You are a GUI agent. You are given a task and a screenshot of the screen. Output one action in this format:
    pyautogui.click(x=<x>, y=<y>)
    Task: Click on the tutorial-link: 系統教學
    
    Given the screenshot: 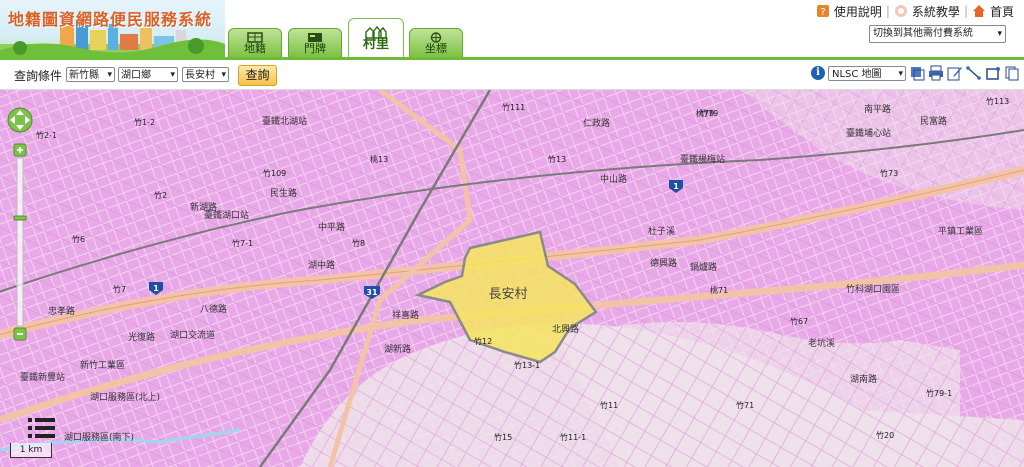 What is the action you would take?
    pyautogui.click(x=927, y=11)
    